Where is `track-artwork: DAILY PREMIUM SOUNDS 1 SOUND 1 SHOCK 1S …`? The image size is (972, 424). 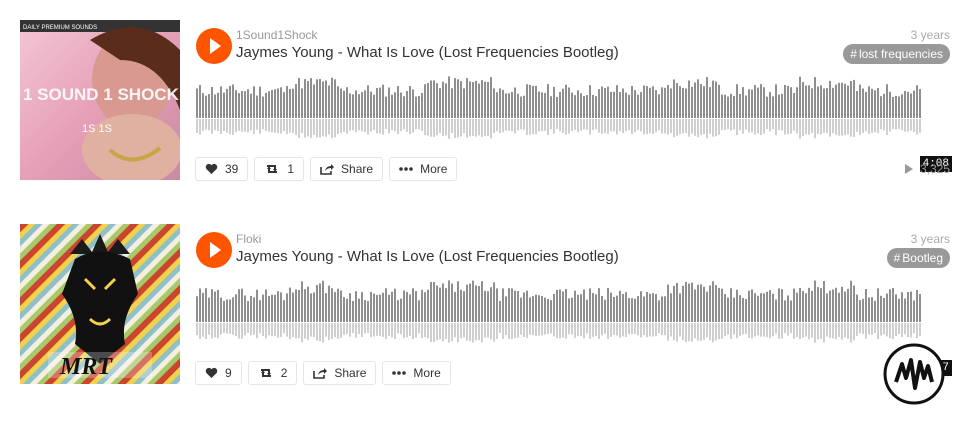
track-artwork: DAILY PREMIUM SOUNDS 1 SOUND 1 SHOCK 1S … is located at coordinates (100, 100).